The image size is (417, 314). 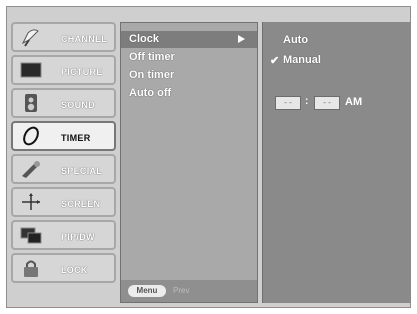 What do you see at coordinates (82, 72) in the screenshot?
I see `sidebar-item-label: PICTURE` at bounding box center [82, 72].